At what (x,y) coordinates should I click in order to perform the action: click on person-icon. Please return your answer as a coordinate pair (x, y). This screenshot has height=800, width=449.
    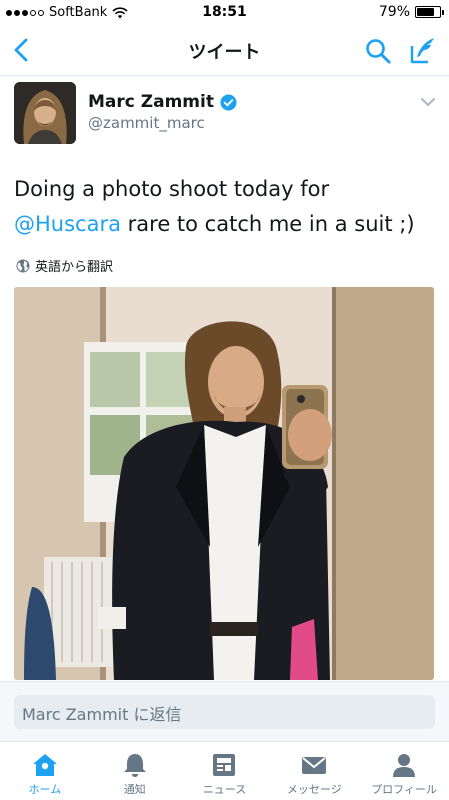
    Looking at the image, I should click on (404, 765).